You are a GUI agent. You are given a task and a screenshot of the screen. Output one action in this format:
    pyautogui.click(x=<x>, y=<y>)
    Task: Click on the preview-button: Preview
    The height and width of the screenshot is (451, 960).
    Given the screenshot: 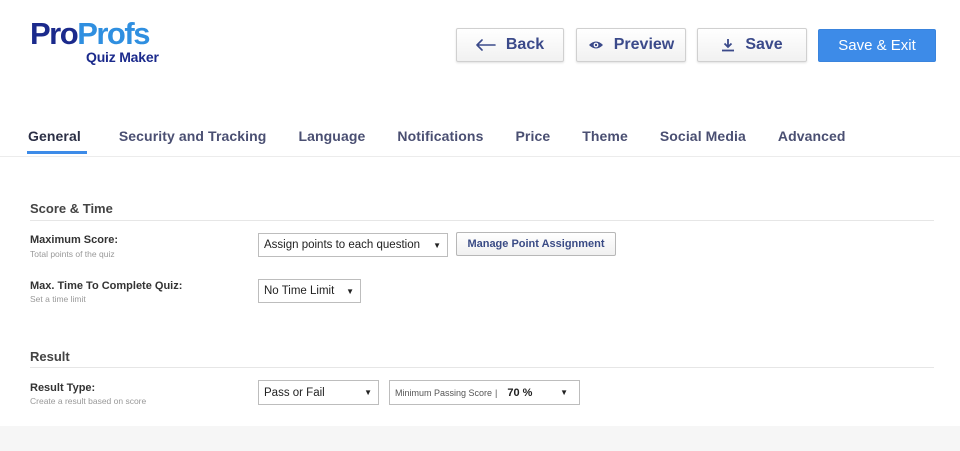 What is the action you would take?
    pyautogui.click(x=631, y=45)
    